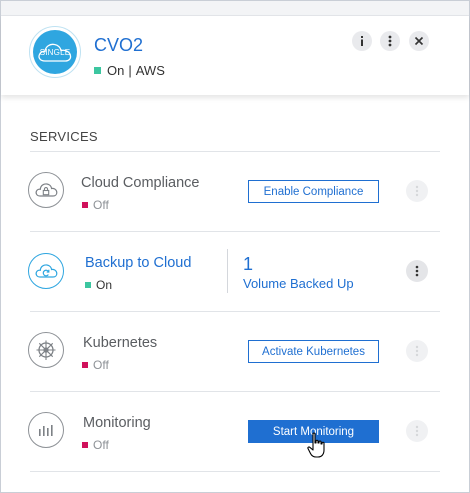 This screenshot has width=470, height=493. Describe the element at coordinates (235, 471) in the screenshot. I see `divider` at that location.